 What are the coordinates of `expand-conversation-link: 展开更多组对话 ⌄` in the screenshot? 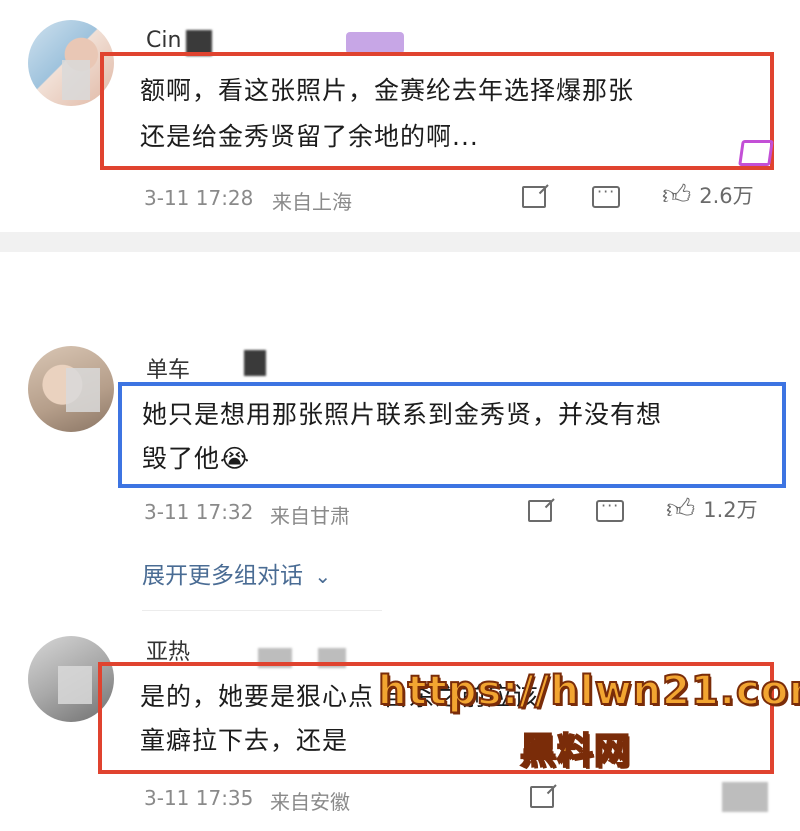 It's located at (236, 573).